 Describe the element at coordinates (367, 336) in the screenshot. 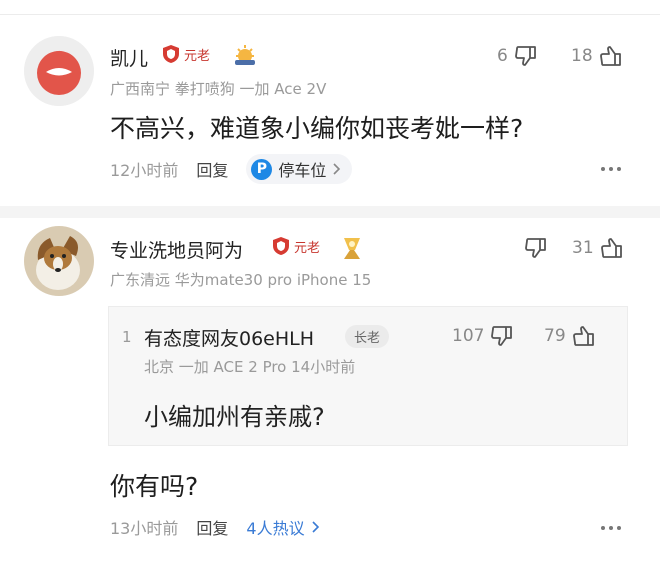

I see `rank-badge: 长老` at that location.